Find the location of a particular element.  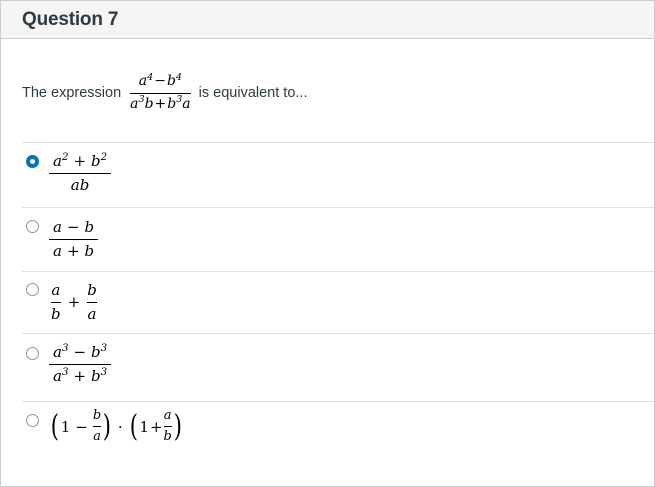

answer-fraction: a3− b3 a3 + b3 is located at coordinates (80, 364).